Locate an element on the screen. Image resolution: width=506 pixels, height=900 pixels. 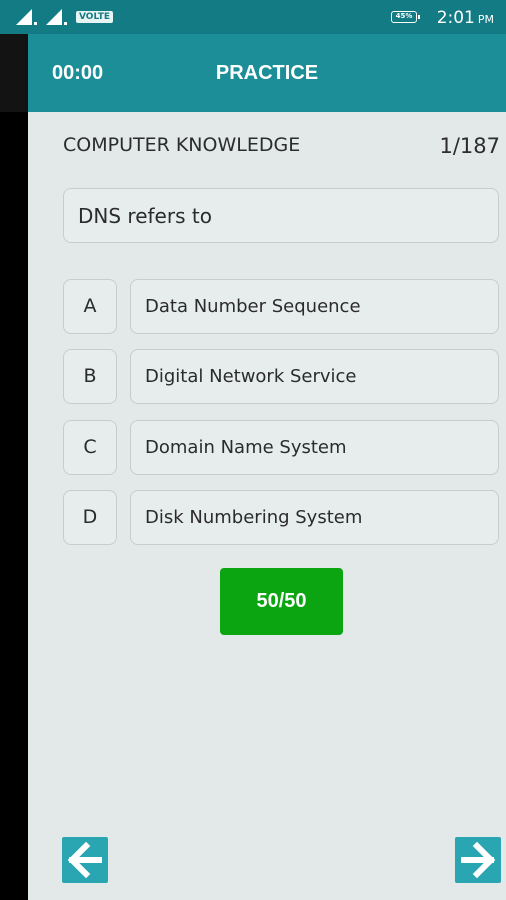
question-text: DNS refers to is located at coordinates (145, 216).